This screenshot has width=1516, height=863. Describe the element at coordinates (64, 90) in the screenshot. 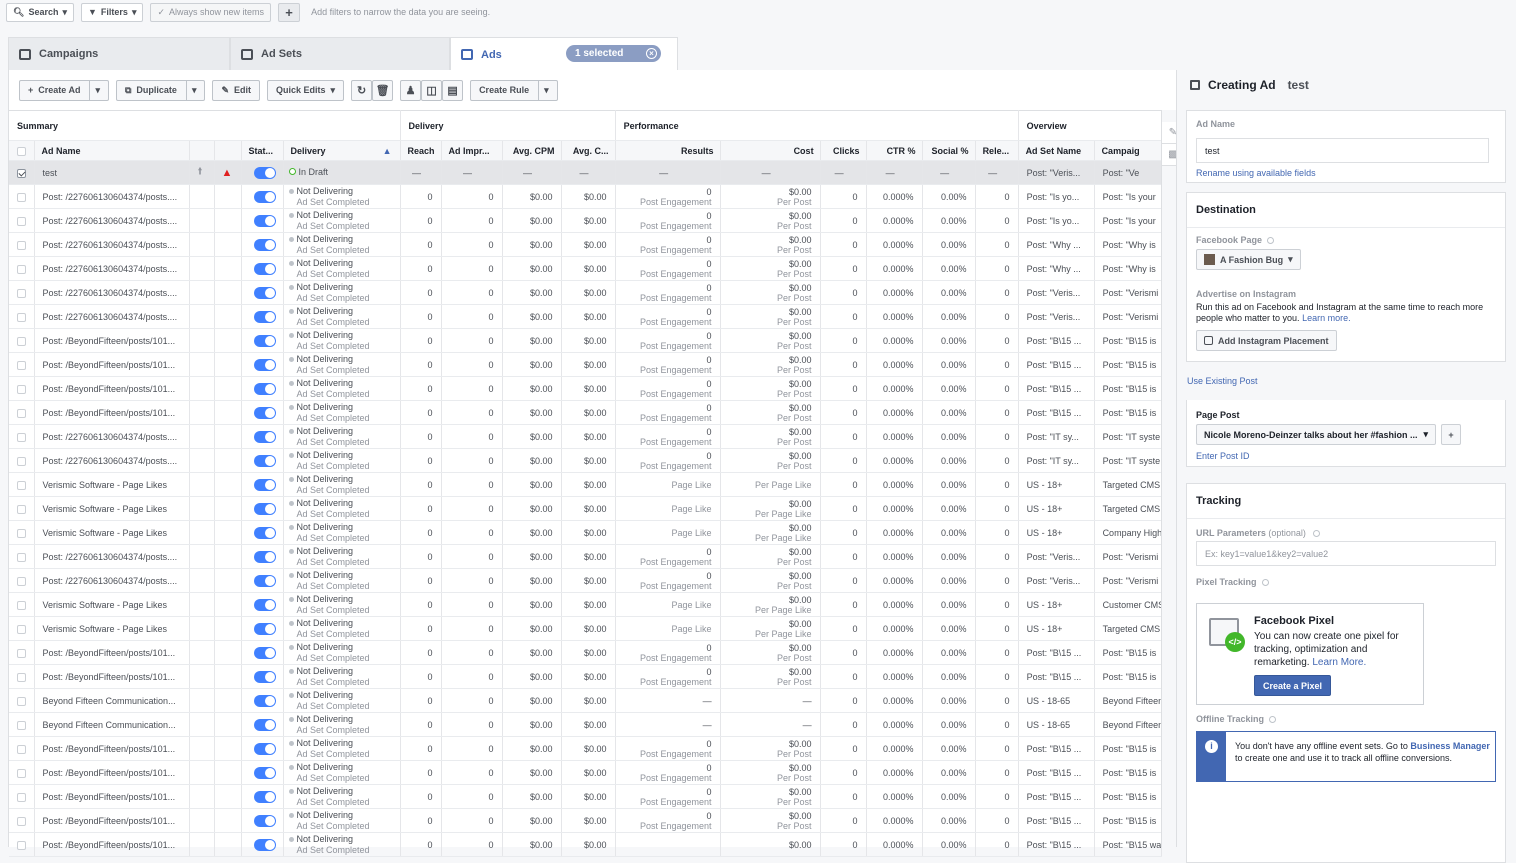

I see `create-ad-button: + Create Ad ▾` at that location.